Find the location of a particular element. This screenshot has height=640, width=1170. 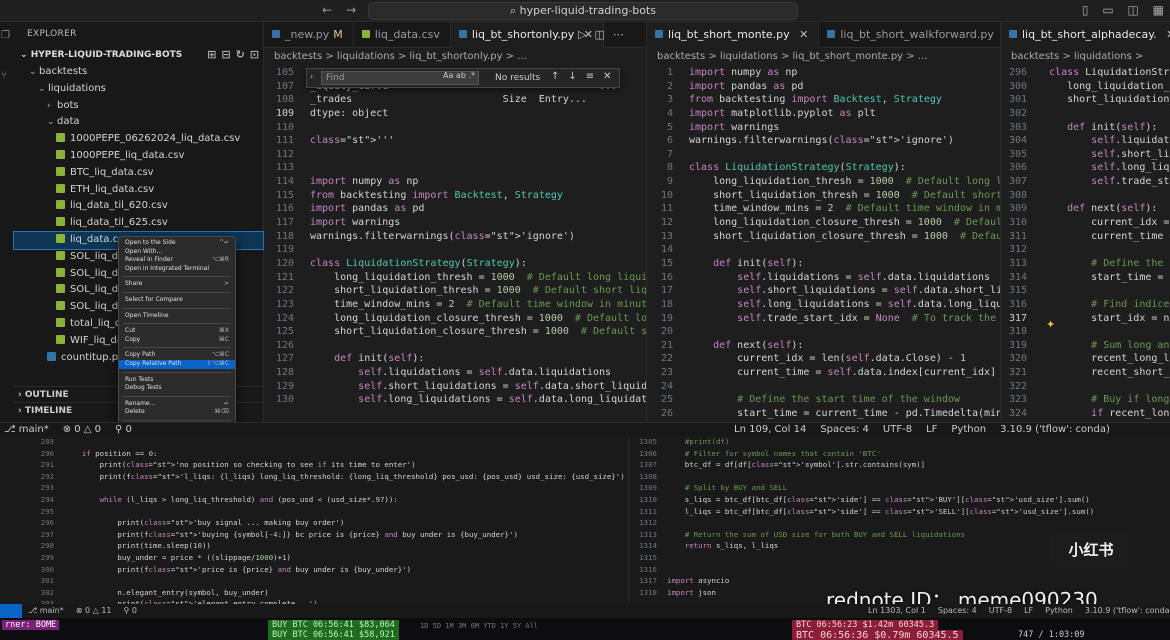

line-number: 308 is located at coordinates (1017, 195).